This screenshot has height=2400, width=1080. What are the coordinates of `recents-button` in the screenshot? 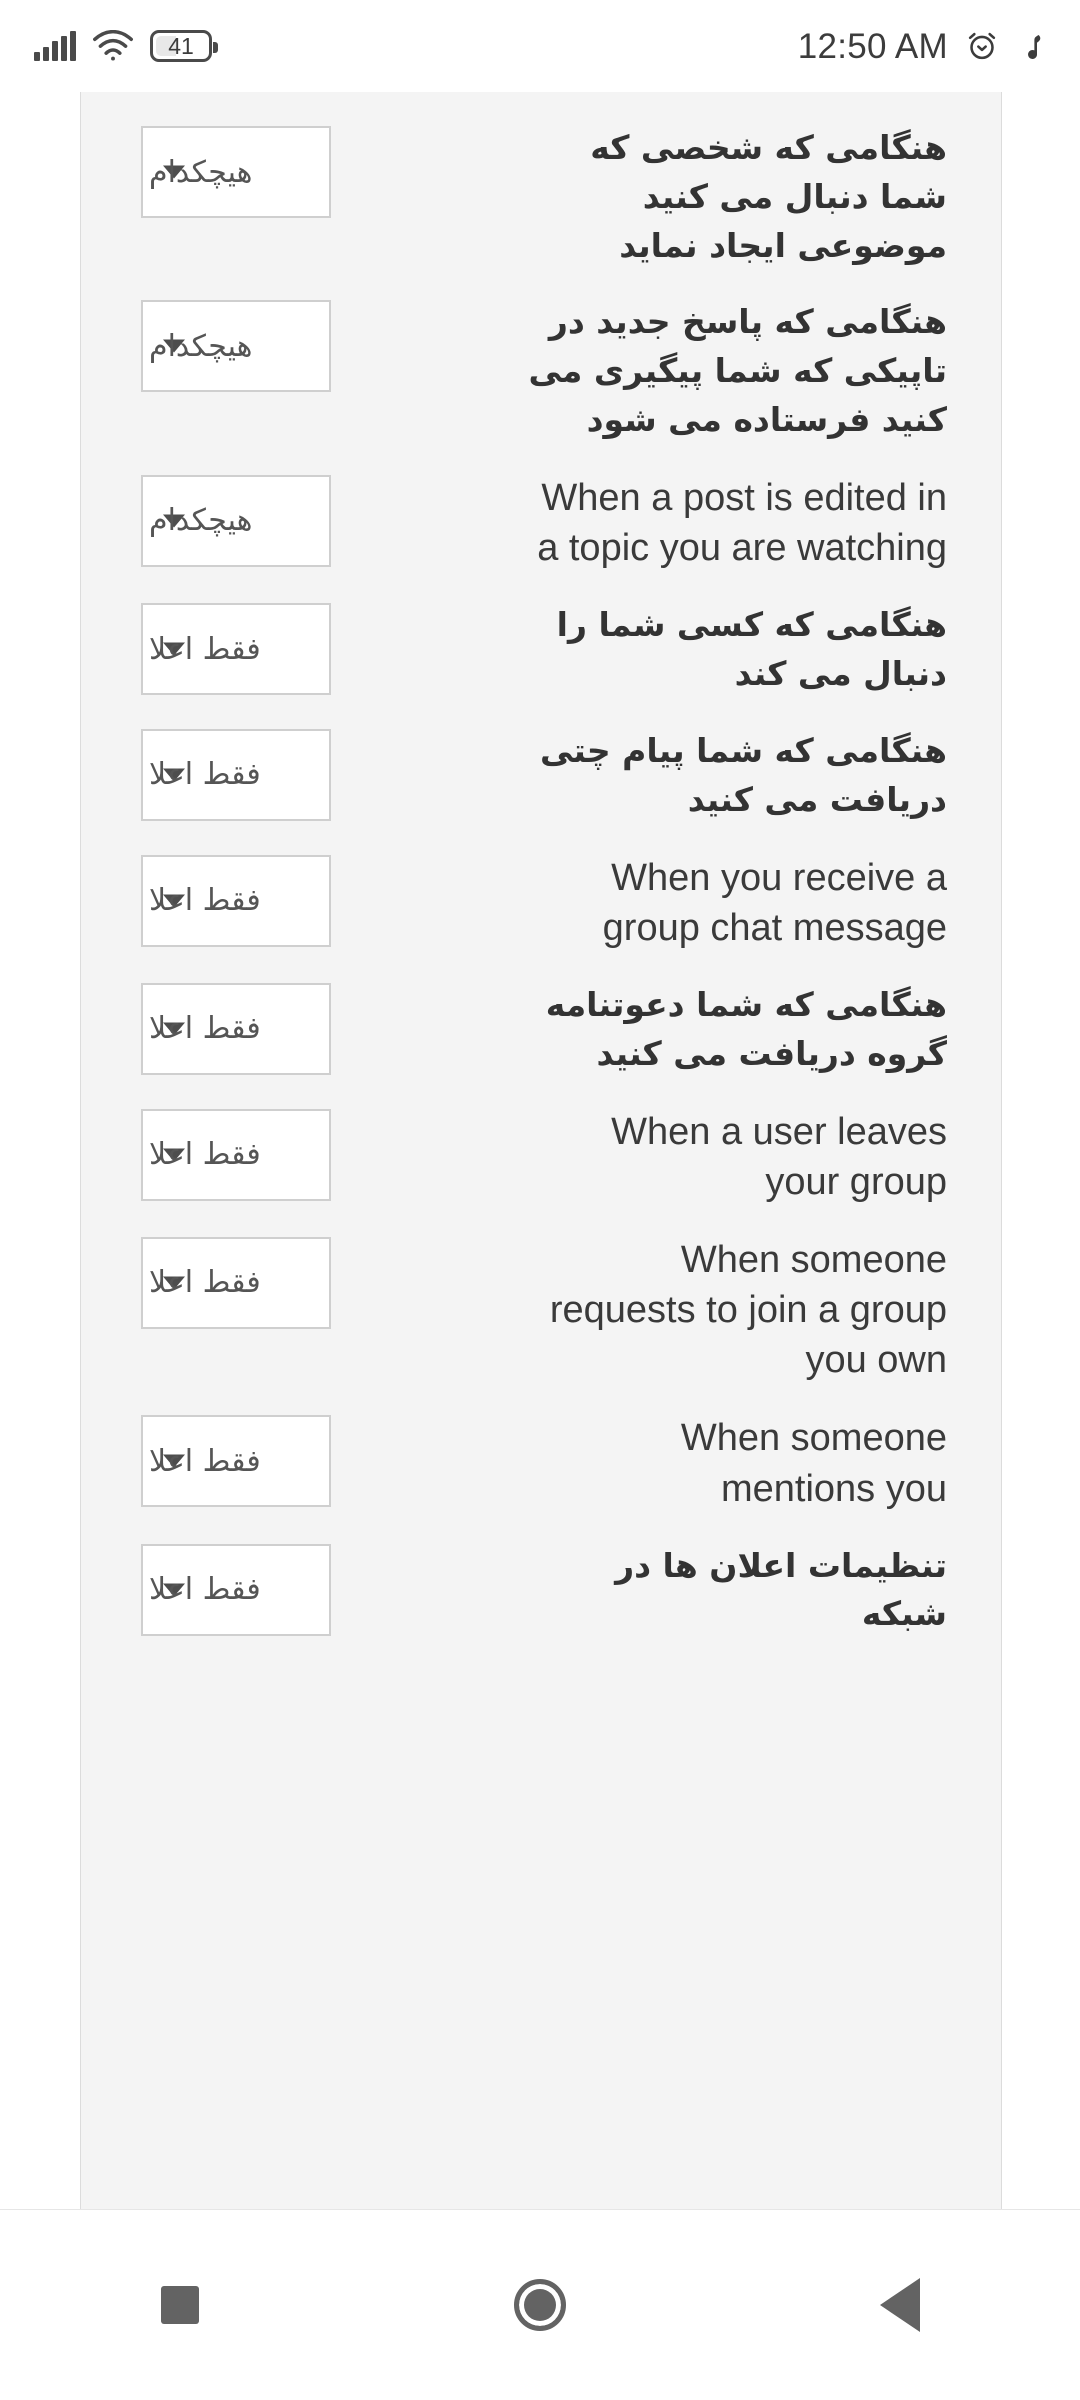 It's located at (180, 2305).